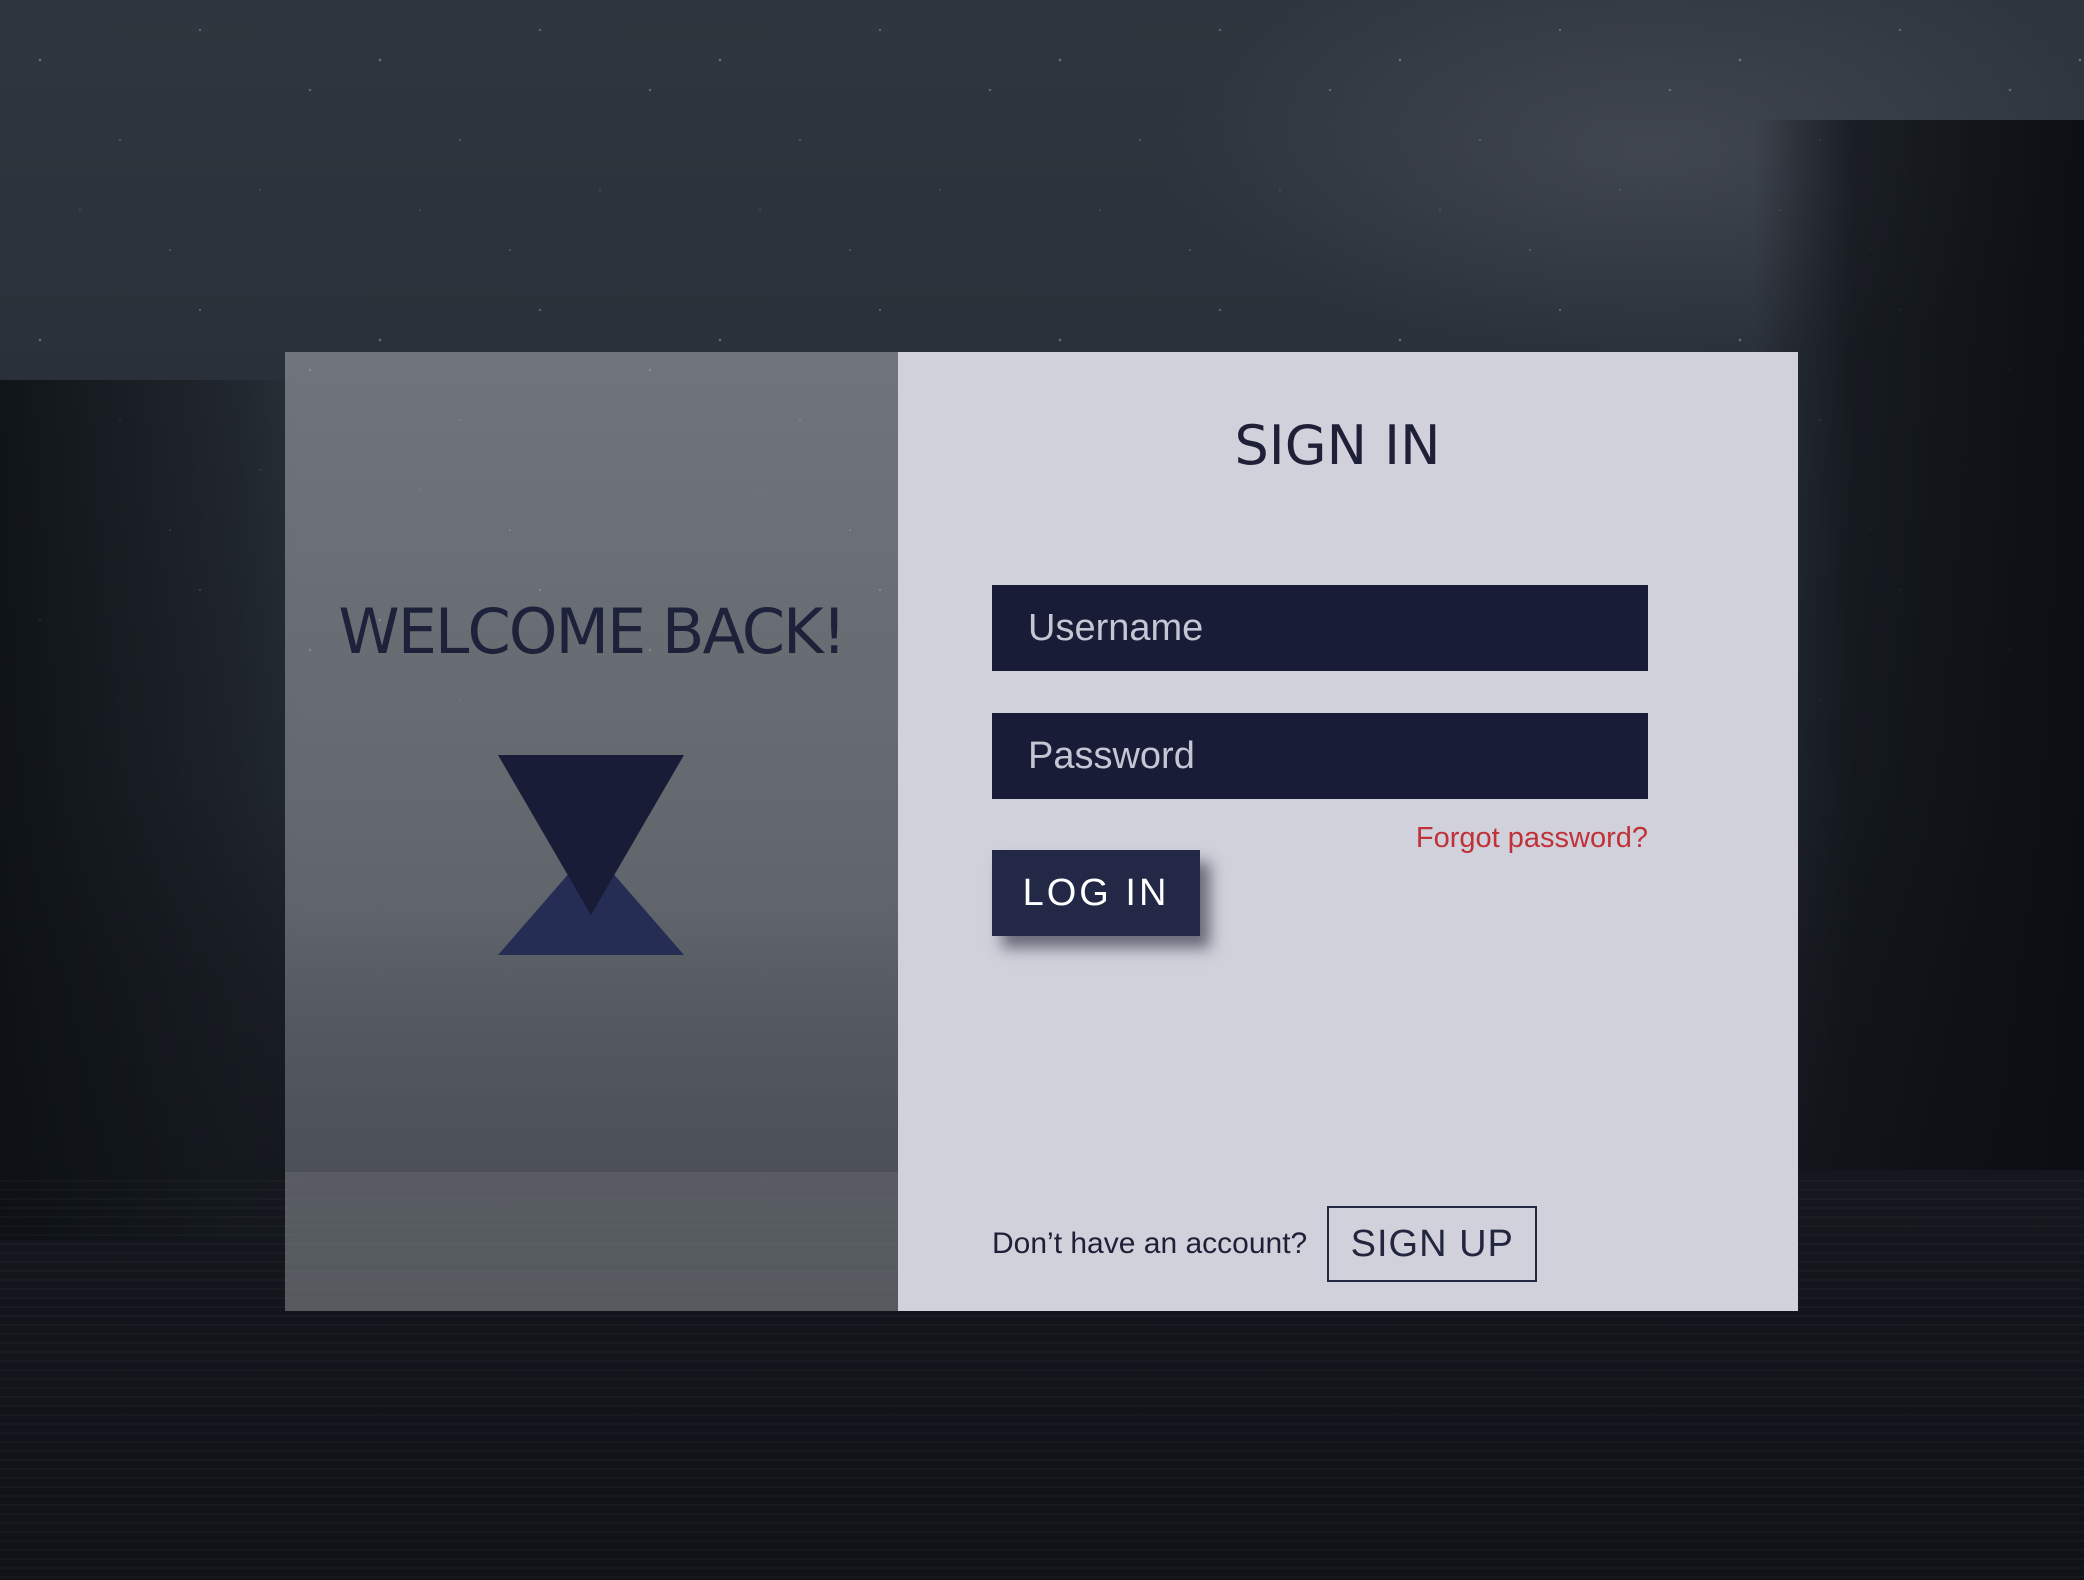  I want to click on signup-prompt: Don’t have an account?, so click(1150, 1243).